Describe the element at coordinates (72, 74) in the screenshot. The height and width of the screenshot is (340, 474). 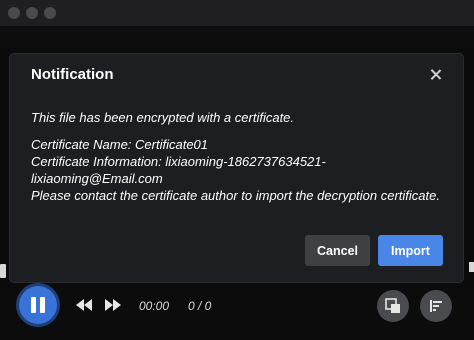
I see `dialog-title: Notification` at that location.